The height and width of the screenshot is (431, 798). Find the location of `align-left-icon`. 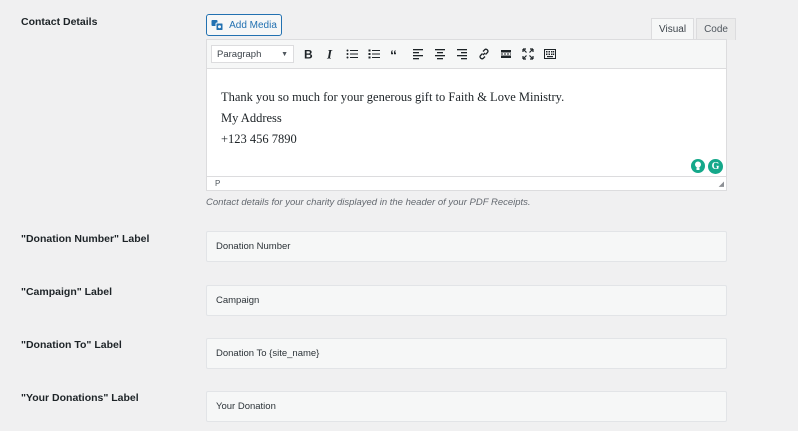

align-left-icon is located at coordinates (418, 54).